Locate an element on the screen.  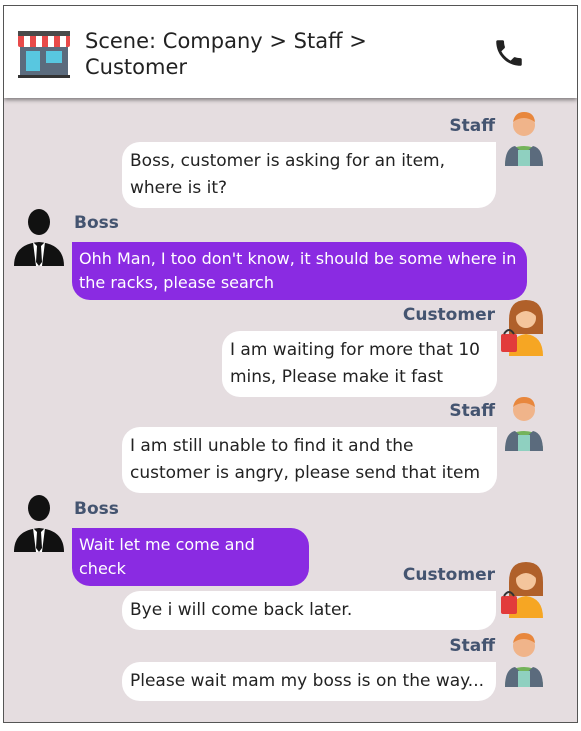
phone-icon is located at coordinates (509, 53).